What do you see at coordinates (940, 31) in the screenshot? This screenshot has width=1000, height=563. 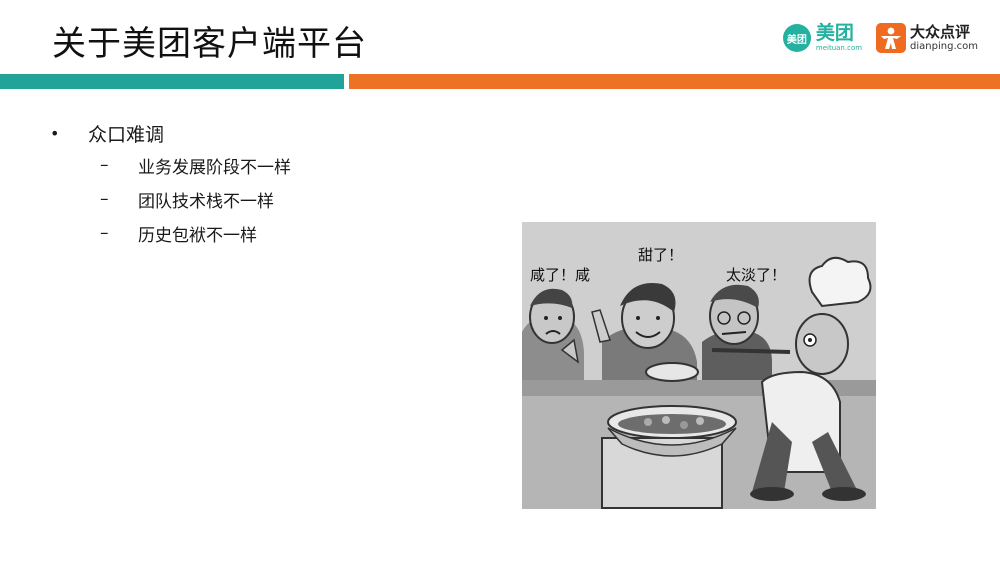 I see `dianping-name: 大众点评` at bounding box center [940, 31].